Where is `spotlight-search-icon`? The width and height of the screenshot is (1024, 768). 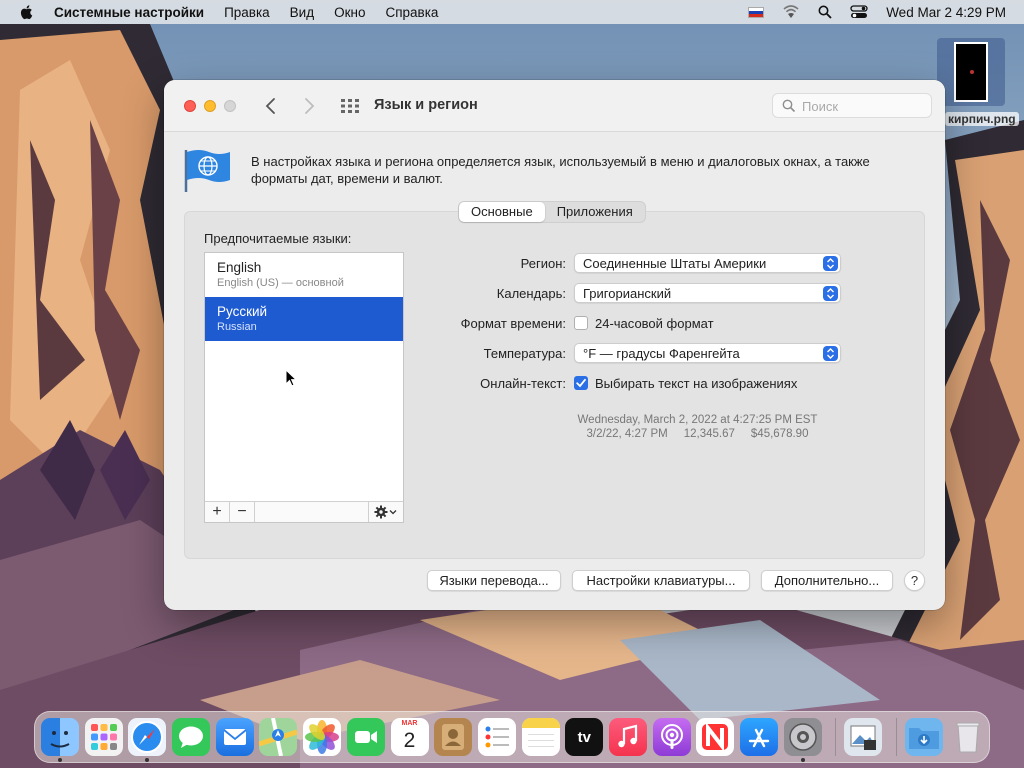
spotlight-search-icon is located at coordinates (825, 12).